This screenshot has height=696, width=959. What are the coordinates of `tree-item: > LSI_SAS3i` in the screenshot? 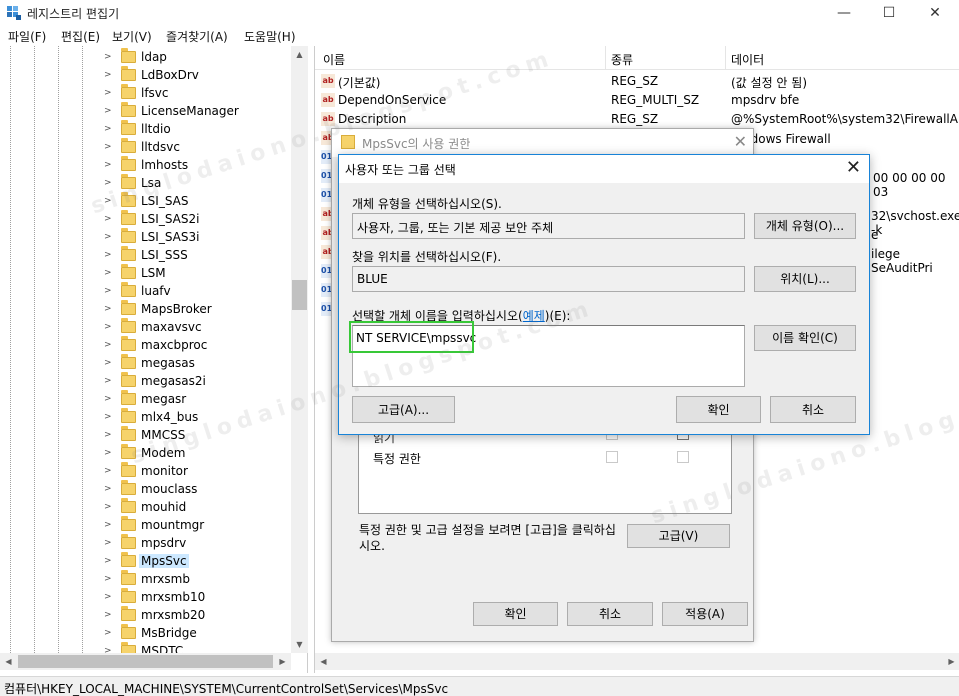 It's located at (199, 237).